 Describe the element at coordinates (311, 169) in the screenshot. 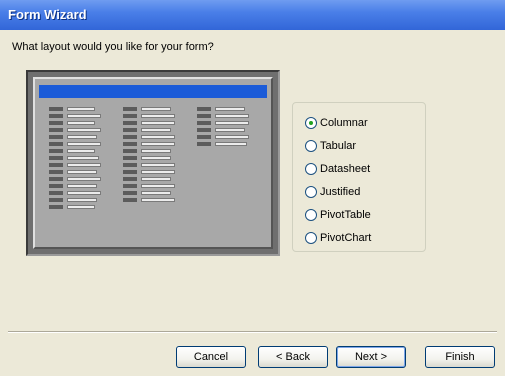

I see `radio-datasheet` at that location.